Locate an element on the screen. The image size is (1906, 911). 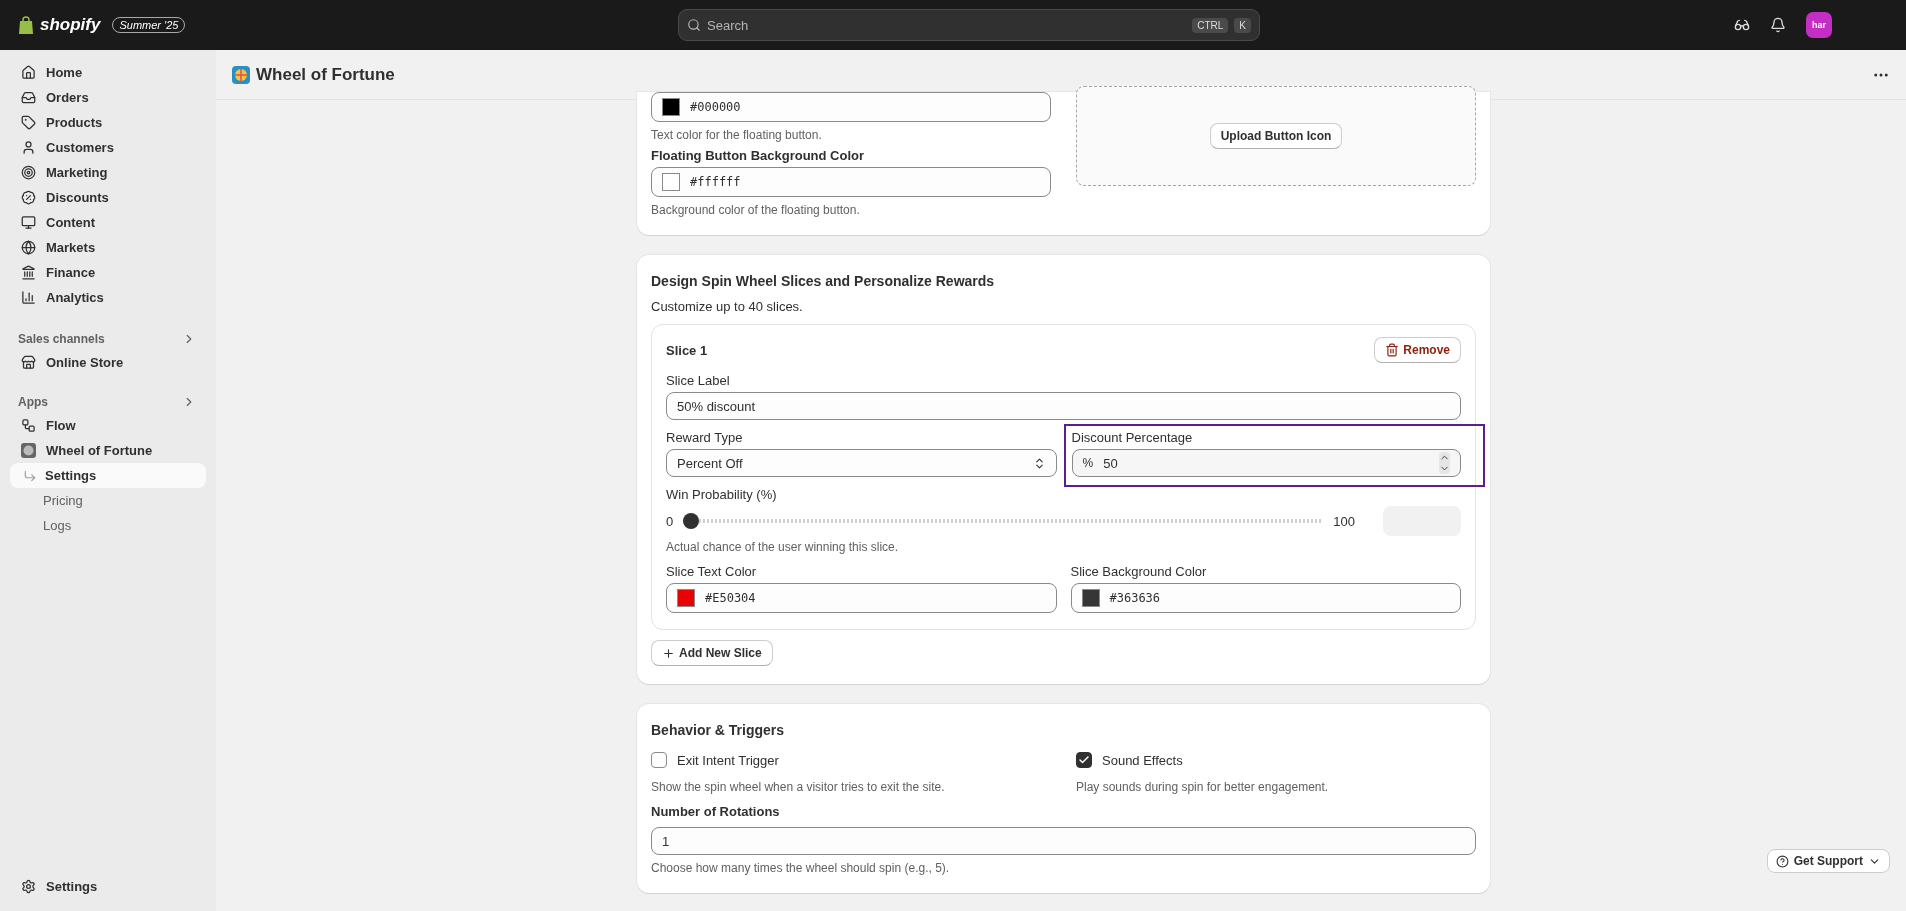
settings-icon is located at coordinates (28, 886).